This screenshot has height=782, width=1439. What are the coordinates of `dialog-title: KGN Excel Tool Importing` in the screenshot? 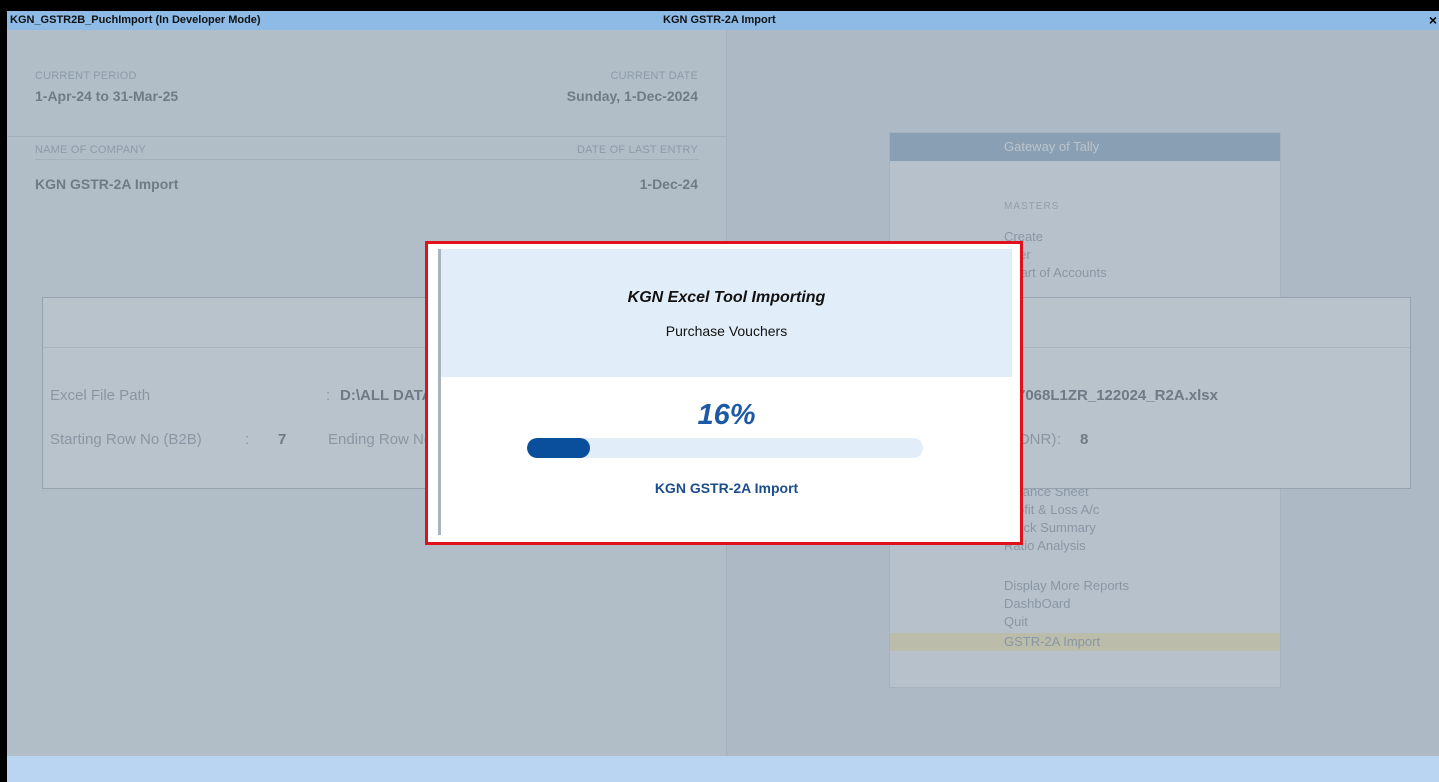 It's located at (726, 297).